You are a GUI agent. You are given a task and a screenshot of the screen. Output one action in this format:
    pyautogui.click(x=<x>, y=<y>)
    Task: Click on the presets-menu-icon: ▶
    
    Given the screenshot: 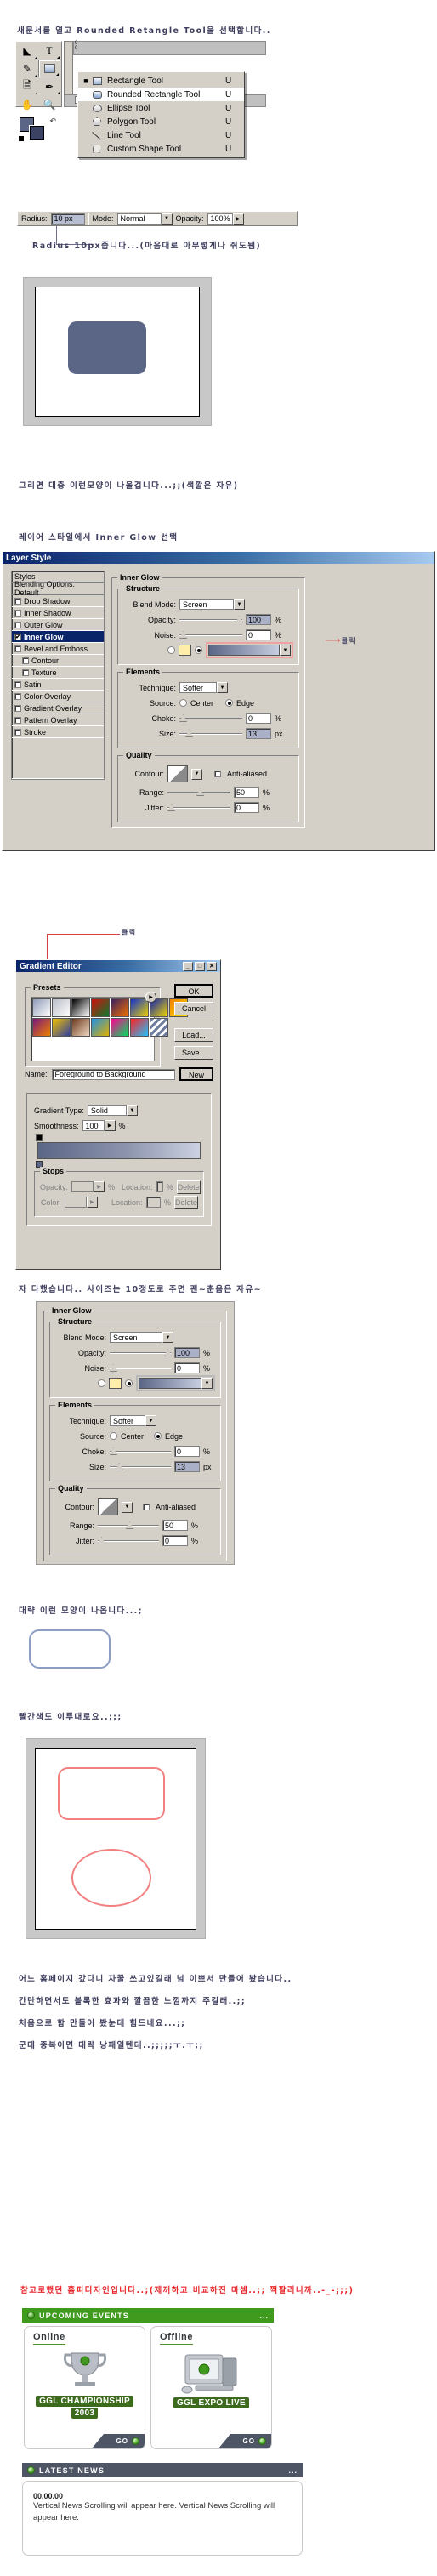 What is the action you would take?
    pyautogui.click(x=150, y=997)
    